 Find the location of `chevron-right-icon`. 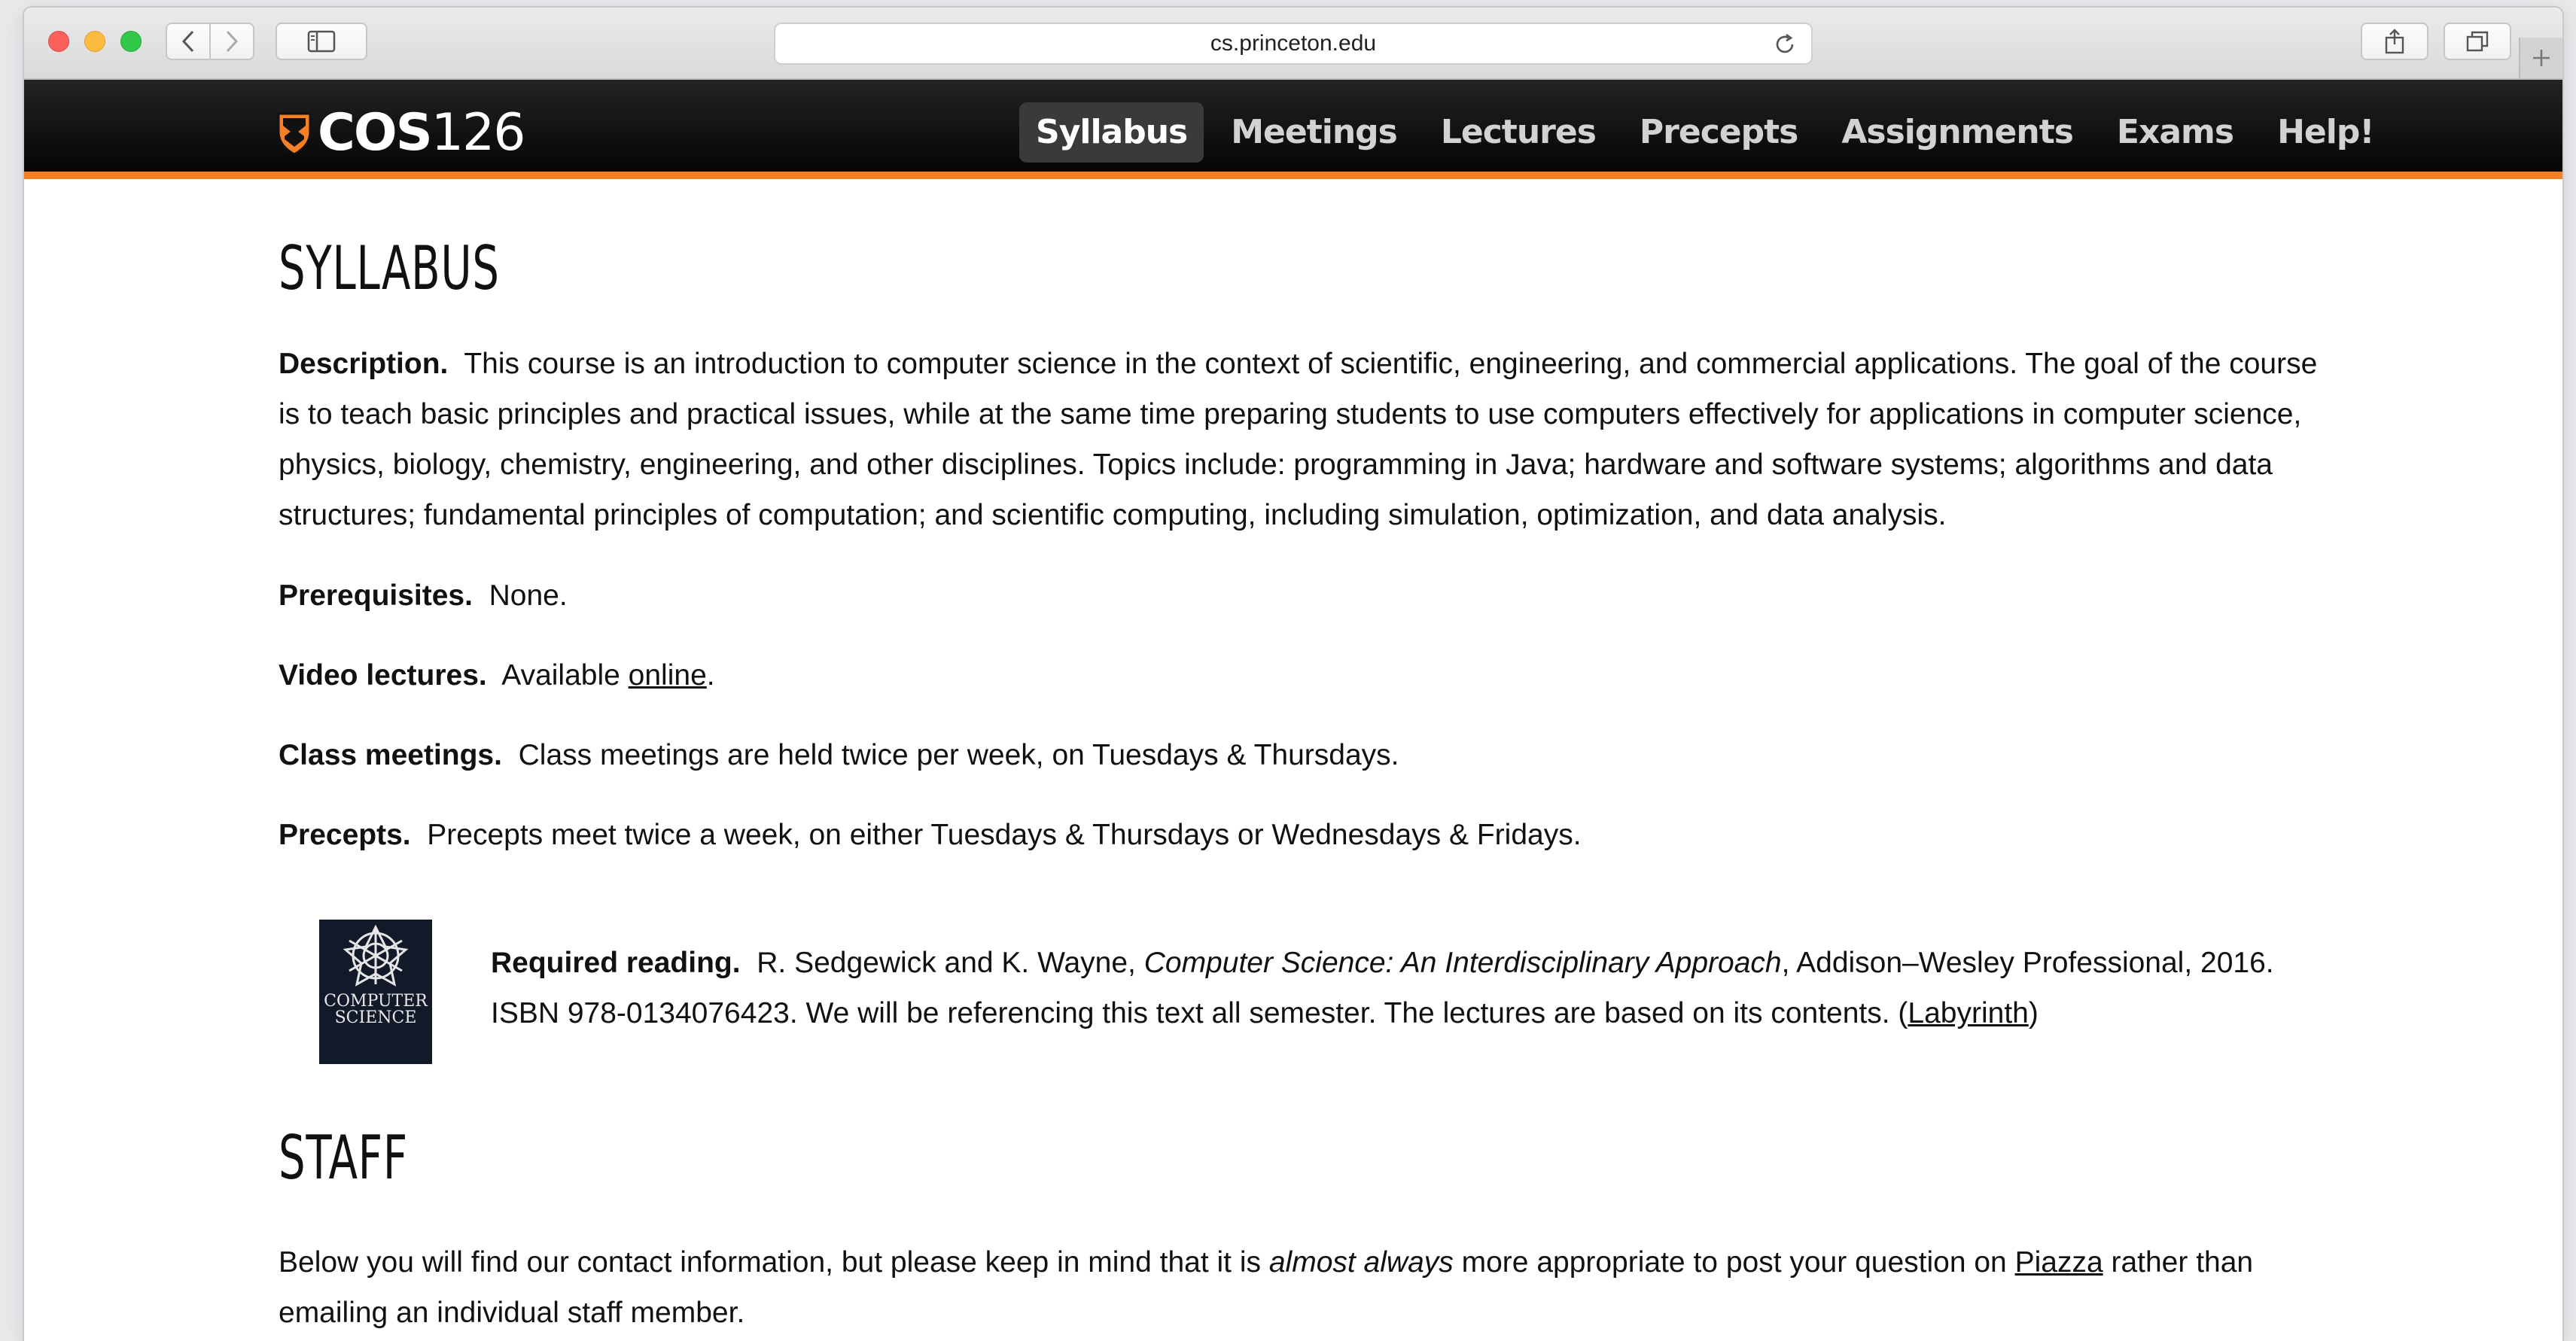

chevron-right-icon is located at coordinates (233, 41).